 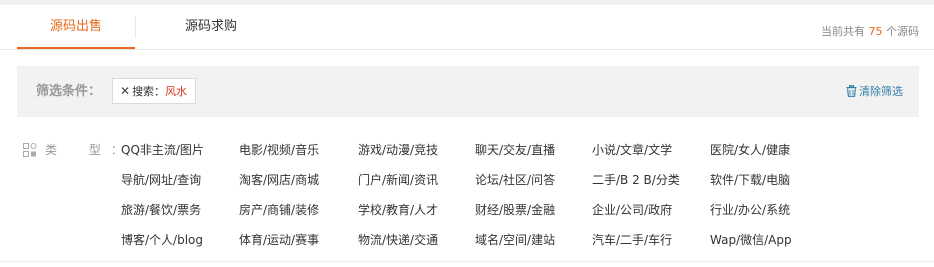 What do you see at coordinates (398, 150) in the screenshot?
I see `category-link: 游戏/动漫/竞技` at bounding box center [398, 150].